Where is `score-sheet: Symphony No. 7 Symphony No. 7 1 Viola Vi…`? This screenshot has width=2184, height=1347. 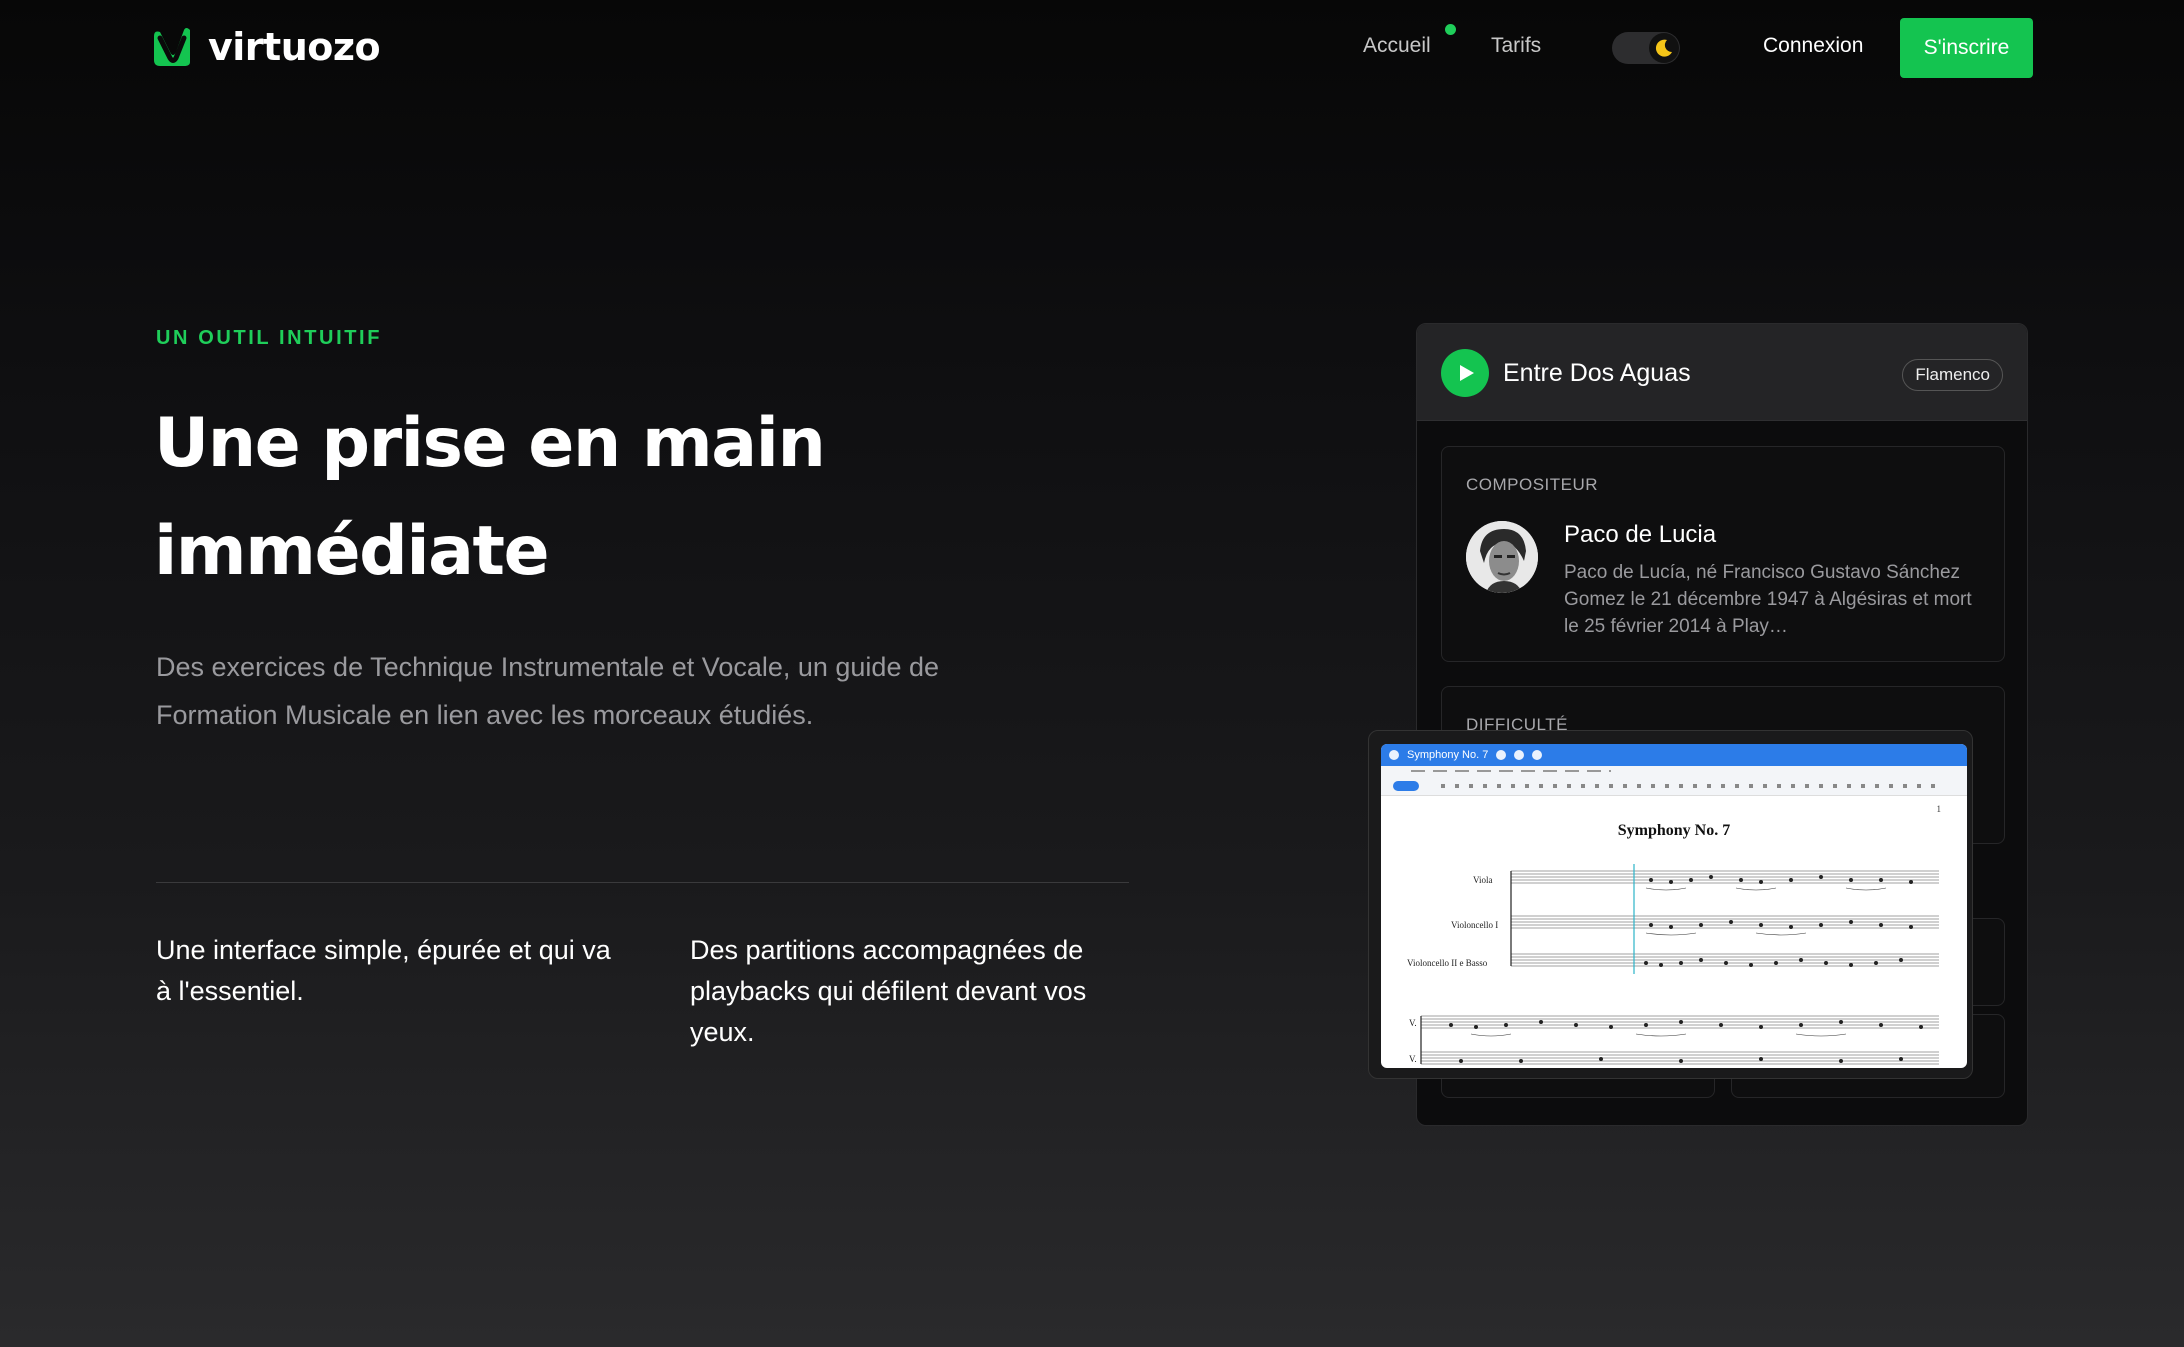 score-sheet: Symphony No. 7 Symphony No. 7 1 Viola Vi… is located at coordinates (1674, 906).